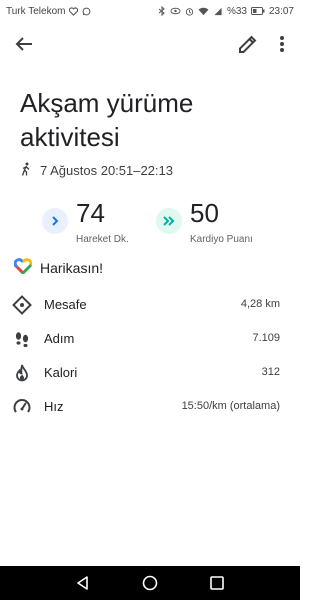  What do you see at coordinates (221, 239) in the screenshot?
I see `heart-points-label: Kardiyo Puanı` at bounding box center [221, 239].